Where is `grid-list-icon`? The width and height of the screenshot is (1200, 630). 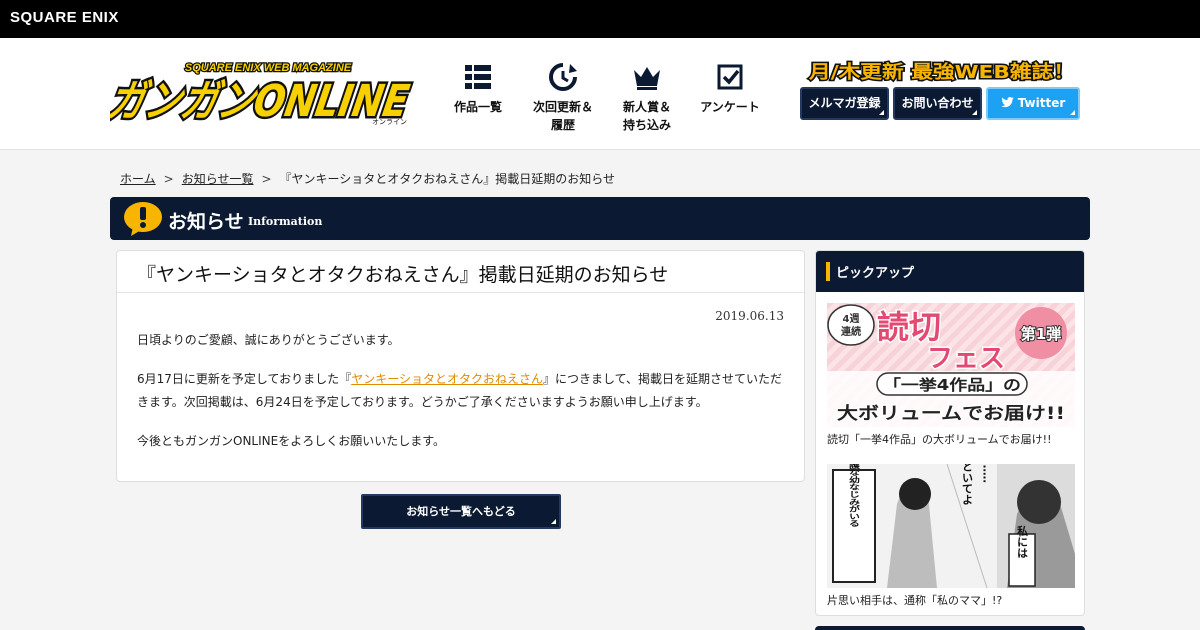
grid-list-icon is located at coordinates (478, 77).